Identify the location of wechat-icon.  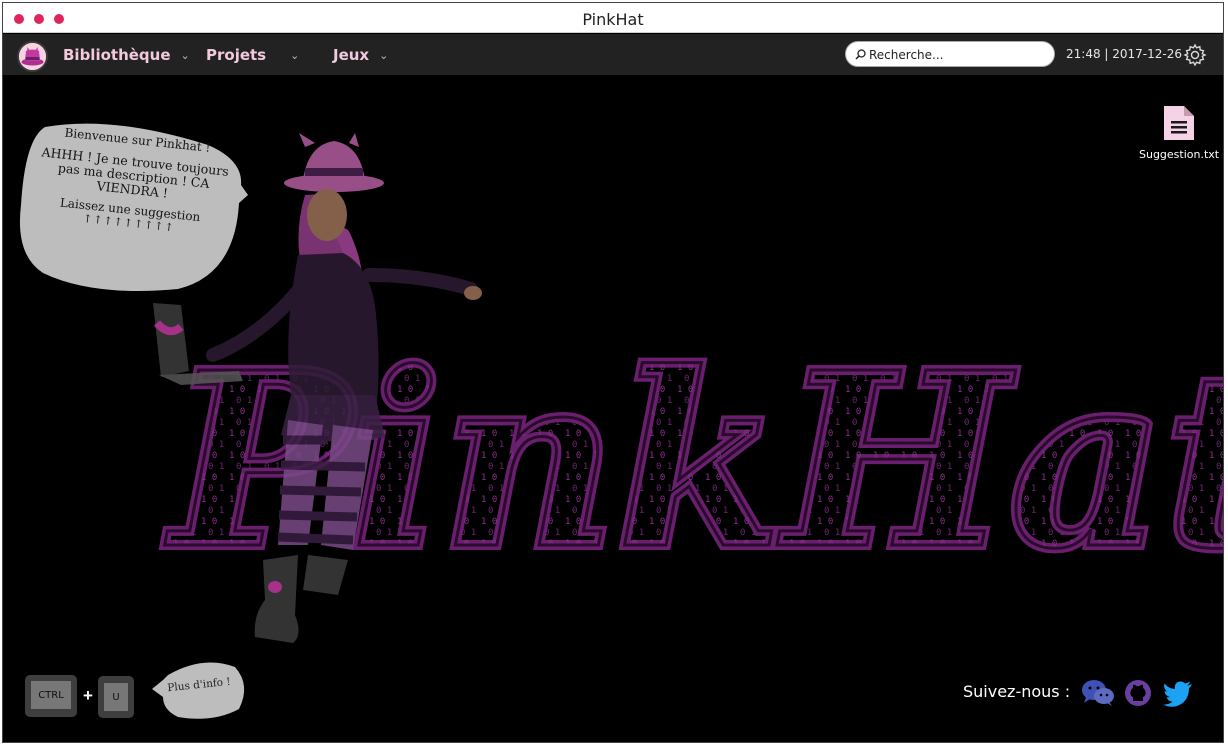
(1098, 693).